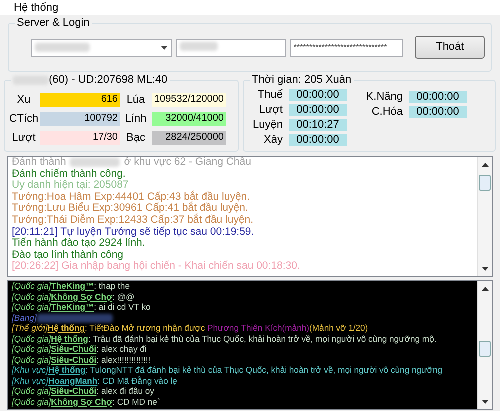  What do you see at coordinates (80, 138) in the screenshot?
I see `stat-value: 17/30` at bounding box center [80, 138].